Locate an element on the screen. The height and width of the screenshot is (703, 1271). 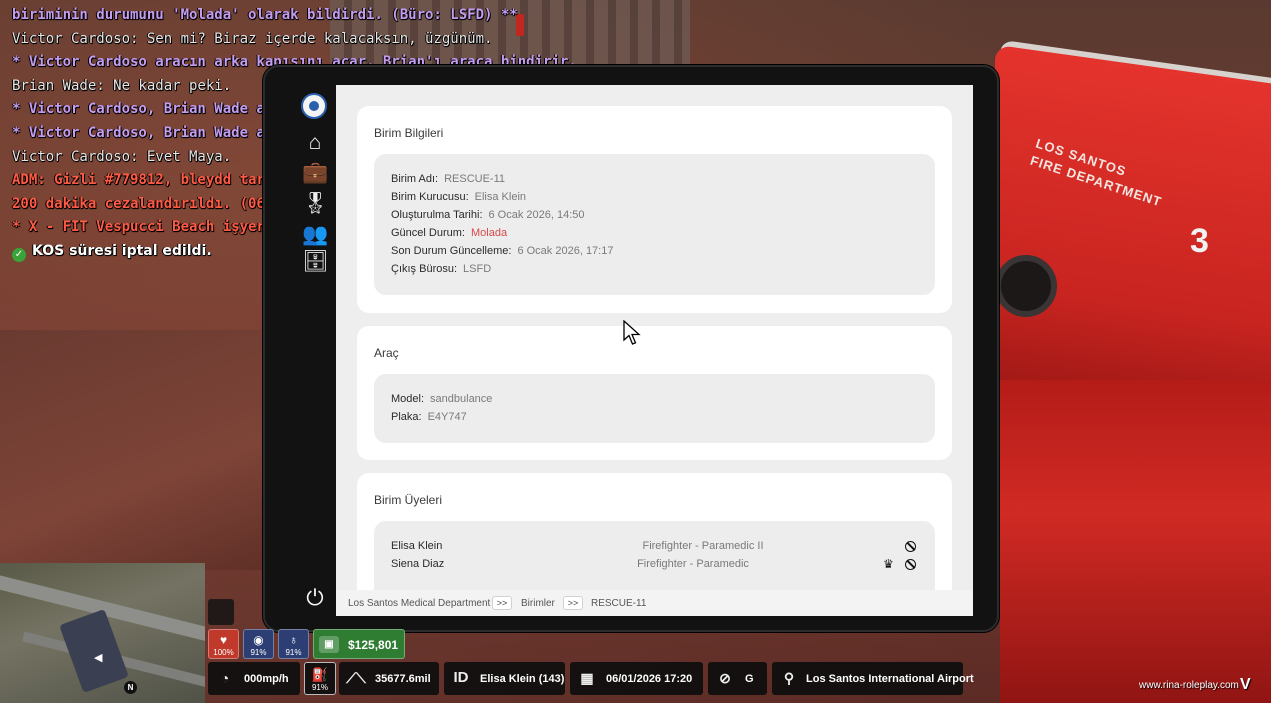
hunger-stat: ◉ 91% is located at coordinates (258, 644).